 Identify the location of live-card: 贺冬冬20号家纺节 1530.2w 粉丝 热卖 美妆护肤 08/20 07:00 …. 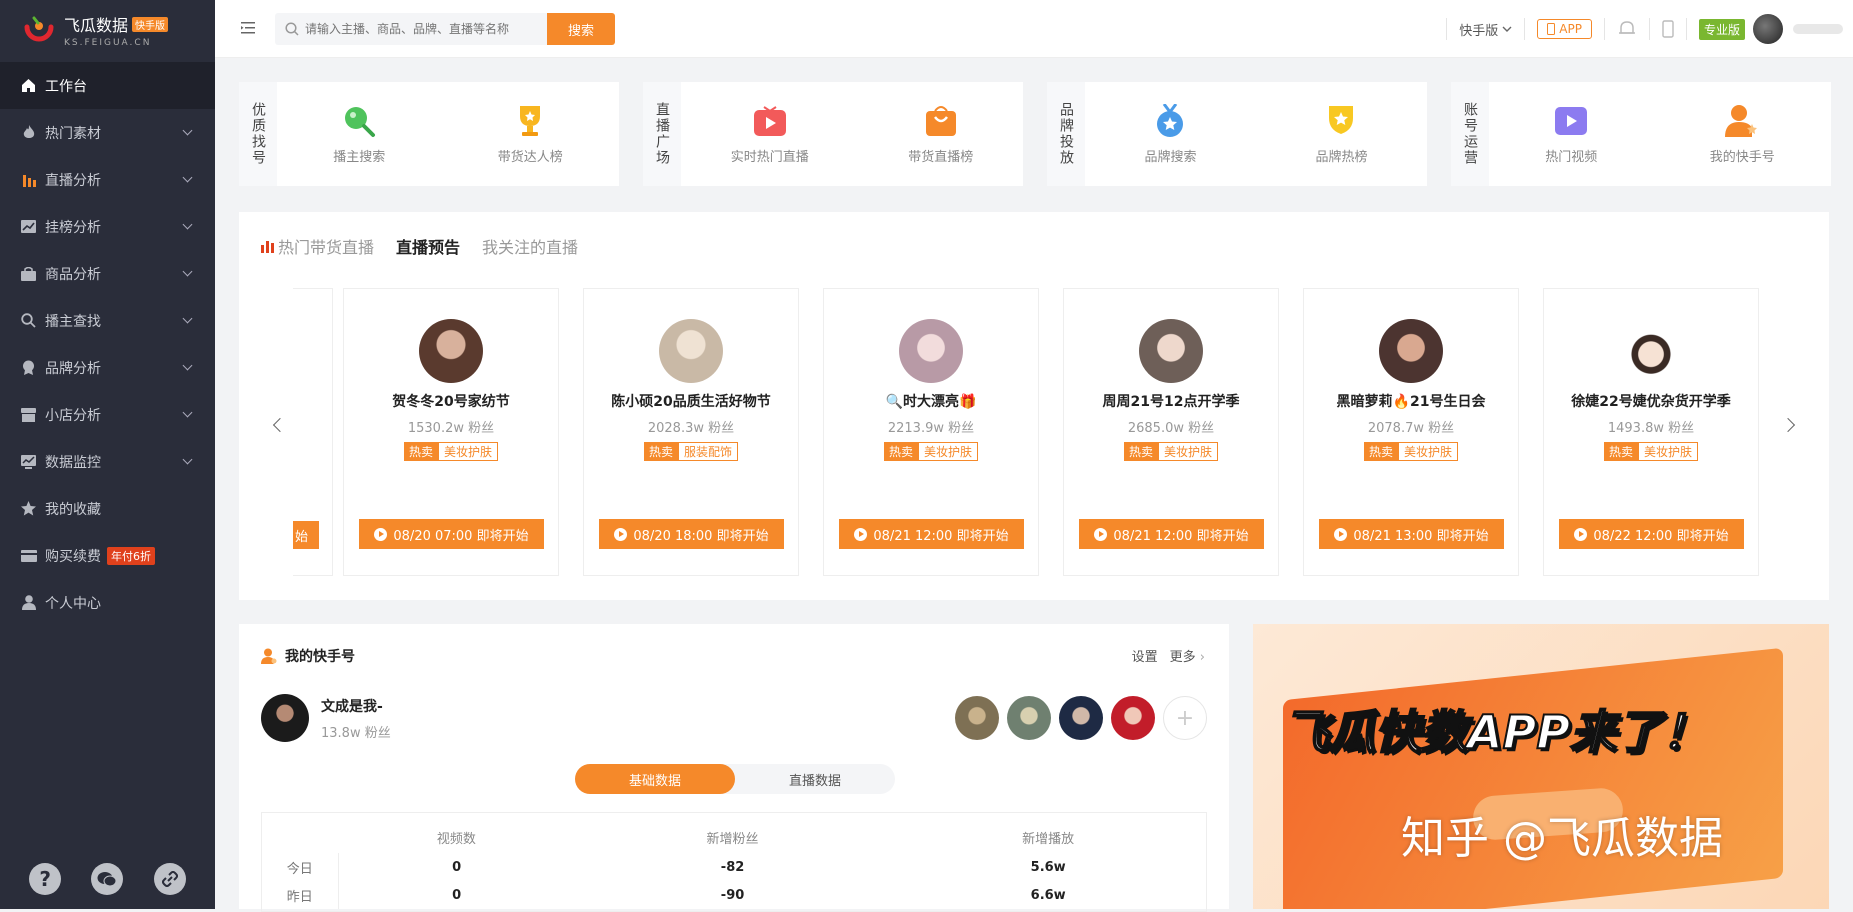
(451, 432).